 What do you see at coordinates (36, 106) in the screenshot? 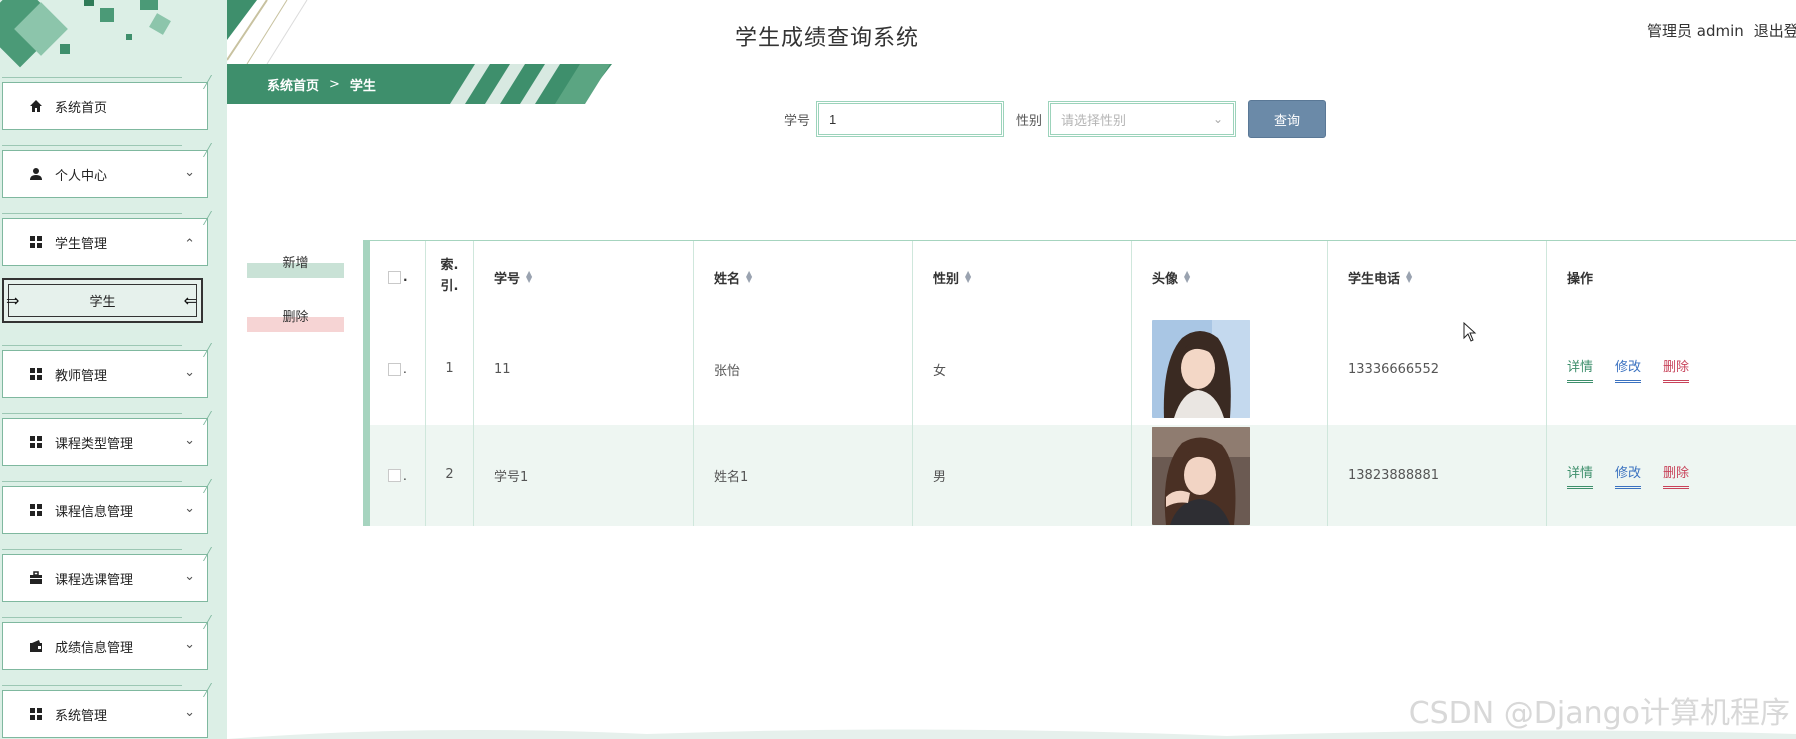
I see `home-icon` at bounding box center [36, 106].